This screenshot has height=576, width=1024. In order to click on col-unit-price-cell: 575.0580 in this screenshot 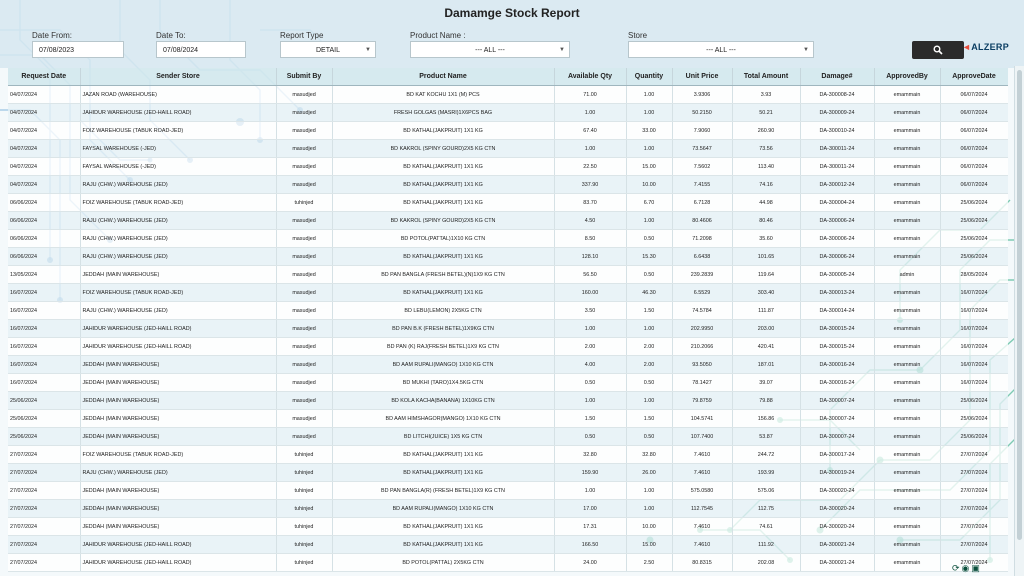, I will do `click(702, 490)`.